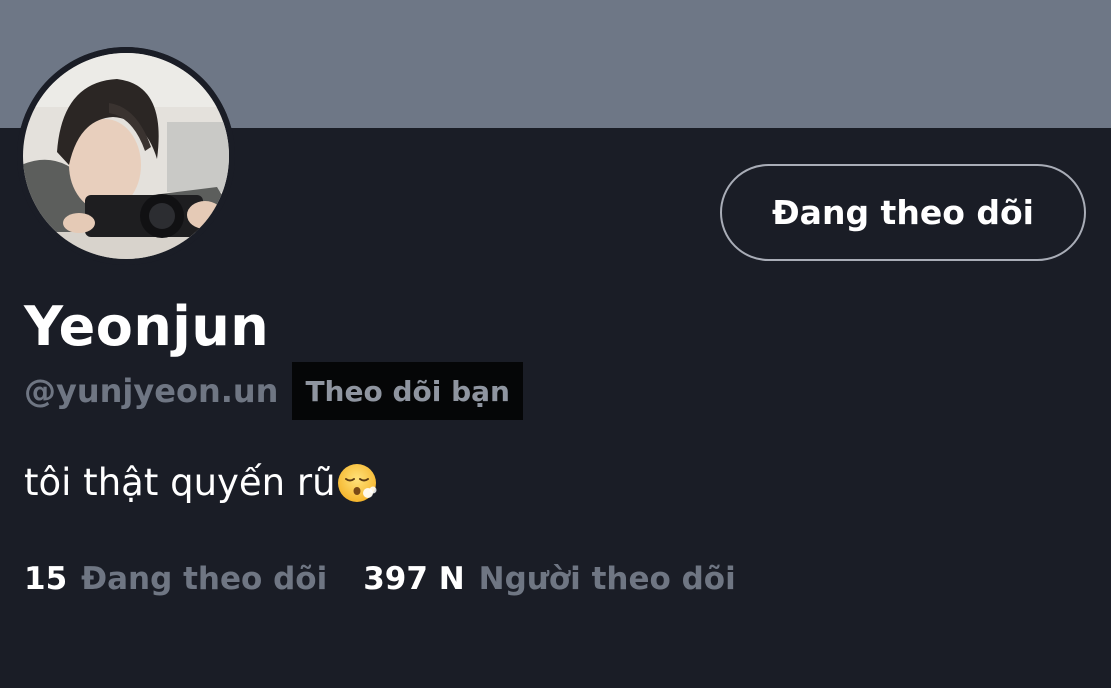  I want to click on followers-count: 397 N, so click(414, 579).